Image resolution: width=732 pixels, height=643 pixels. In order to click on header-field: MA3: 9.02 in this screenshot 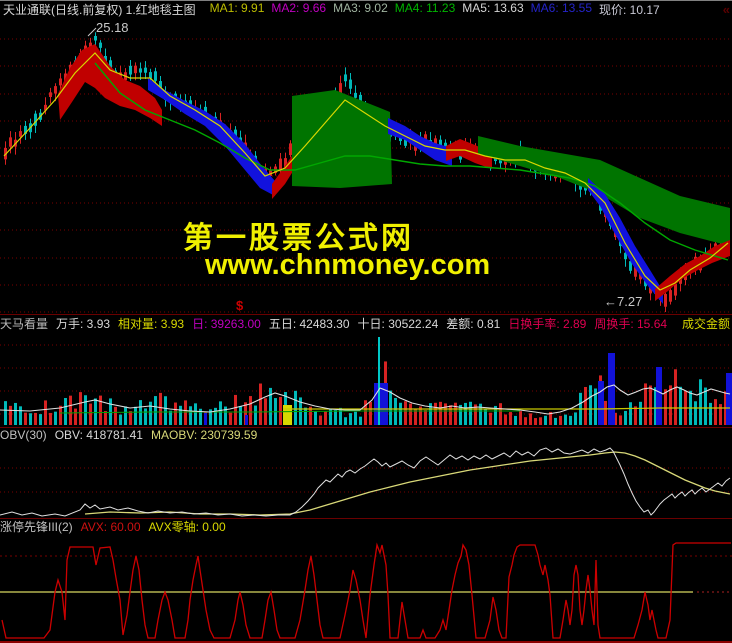, I will do `click(360, 8)`.